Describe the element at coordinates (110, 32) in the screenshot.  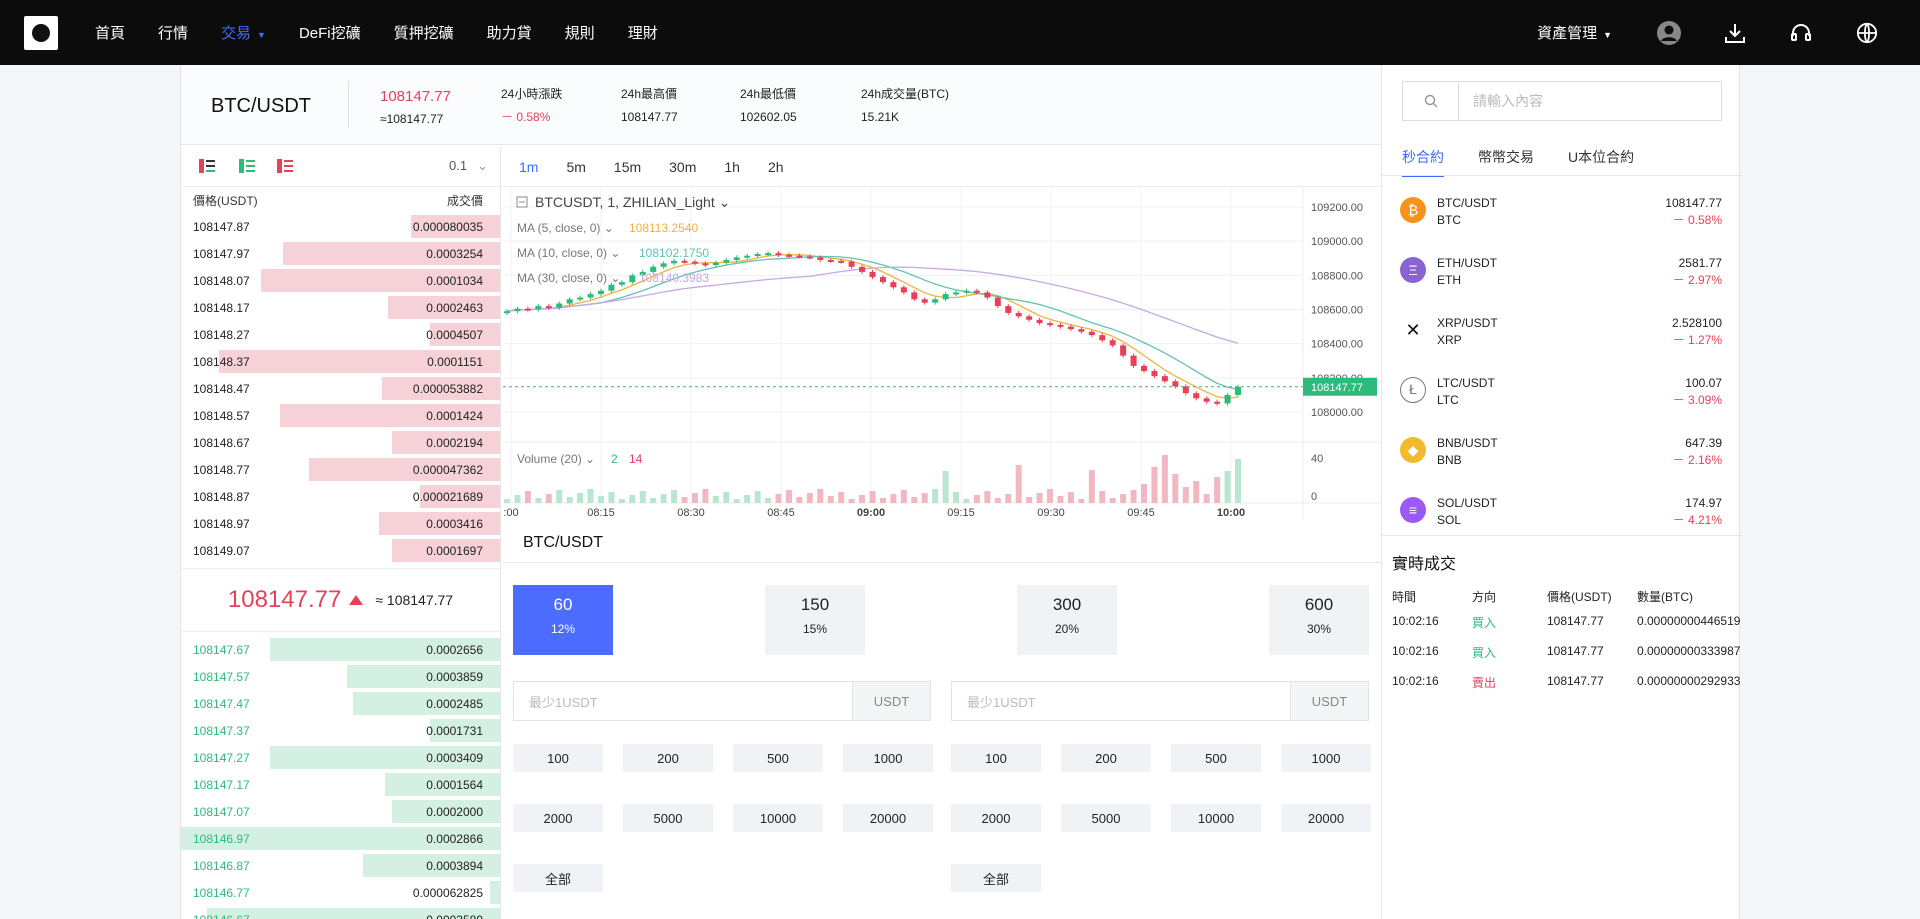
I see `nav-home: 首頁` at that location.